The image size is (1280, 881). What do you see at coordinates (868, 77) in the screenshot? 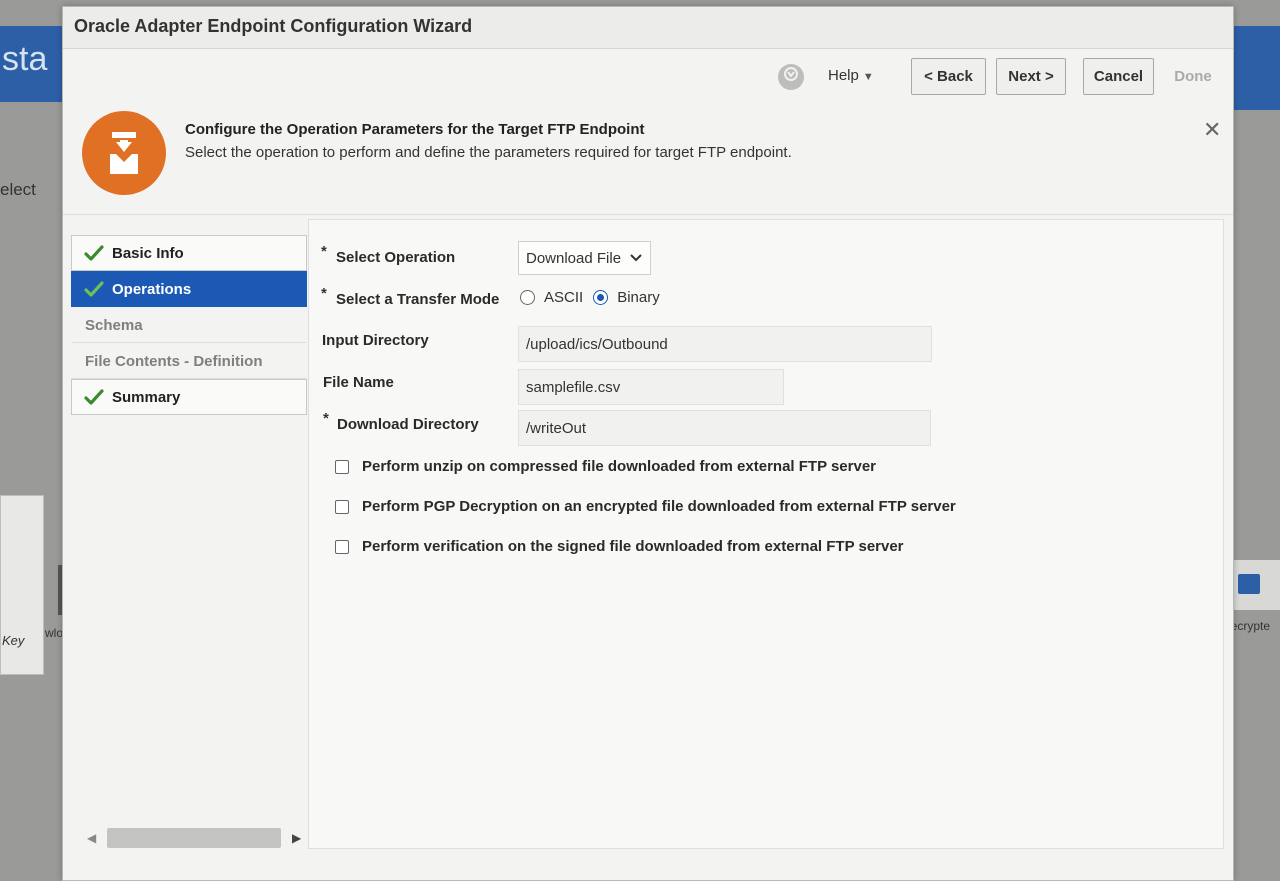
I see `caret-down-icon: ▼` at bounding box center [868, 77].